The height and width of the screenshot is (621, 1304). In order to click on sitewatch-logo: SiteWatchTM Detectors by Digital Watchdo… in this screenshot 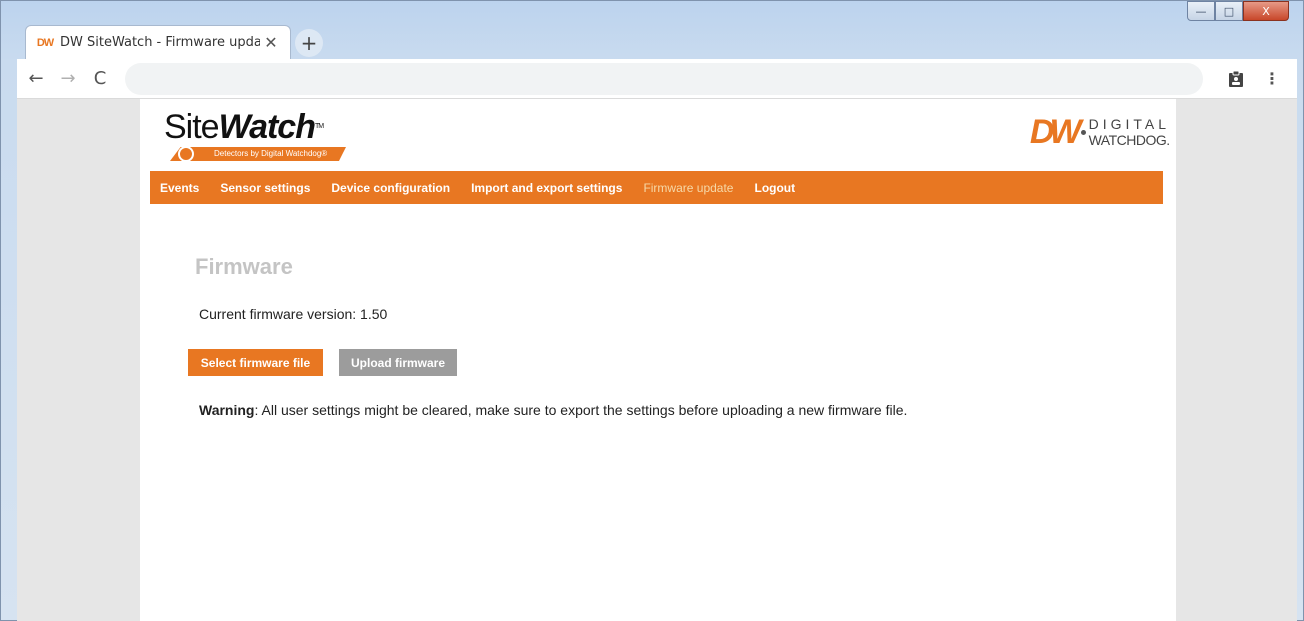, I will do `click(255, 135)`.